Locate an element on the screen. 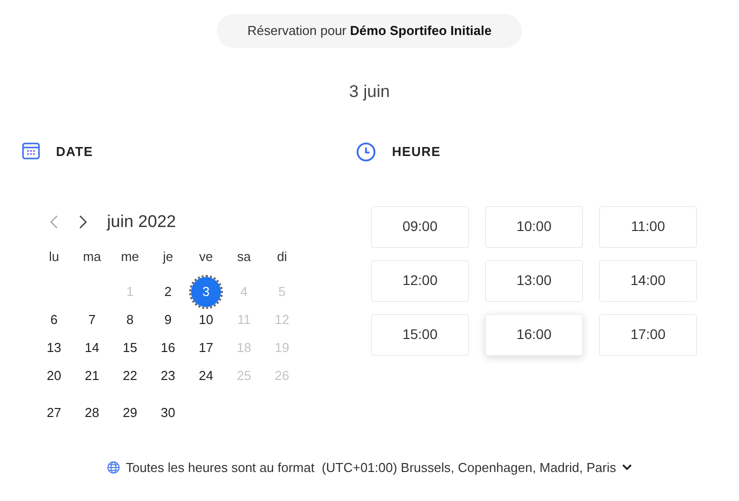  time-slot-button: 10:00 is located at coordinates (534, 227).